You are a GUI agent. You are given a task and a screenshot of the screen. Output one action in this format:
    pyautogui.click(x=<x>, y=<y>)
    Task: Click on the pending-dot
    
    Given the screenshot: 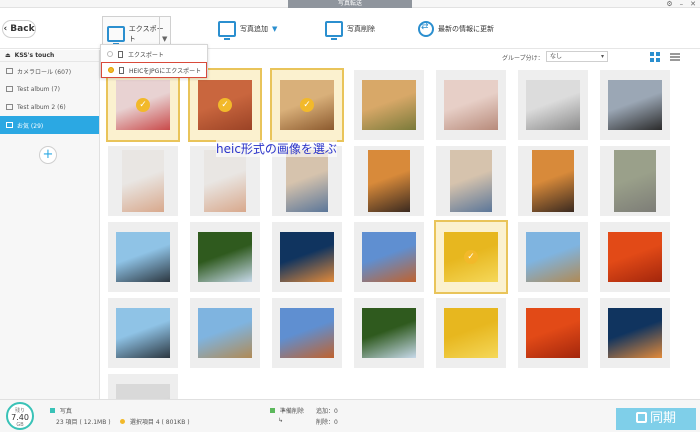 What is the action you would take?
    pyautogui.click(x=272, y=410)
    